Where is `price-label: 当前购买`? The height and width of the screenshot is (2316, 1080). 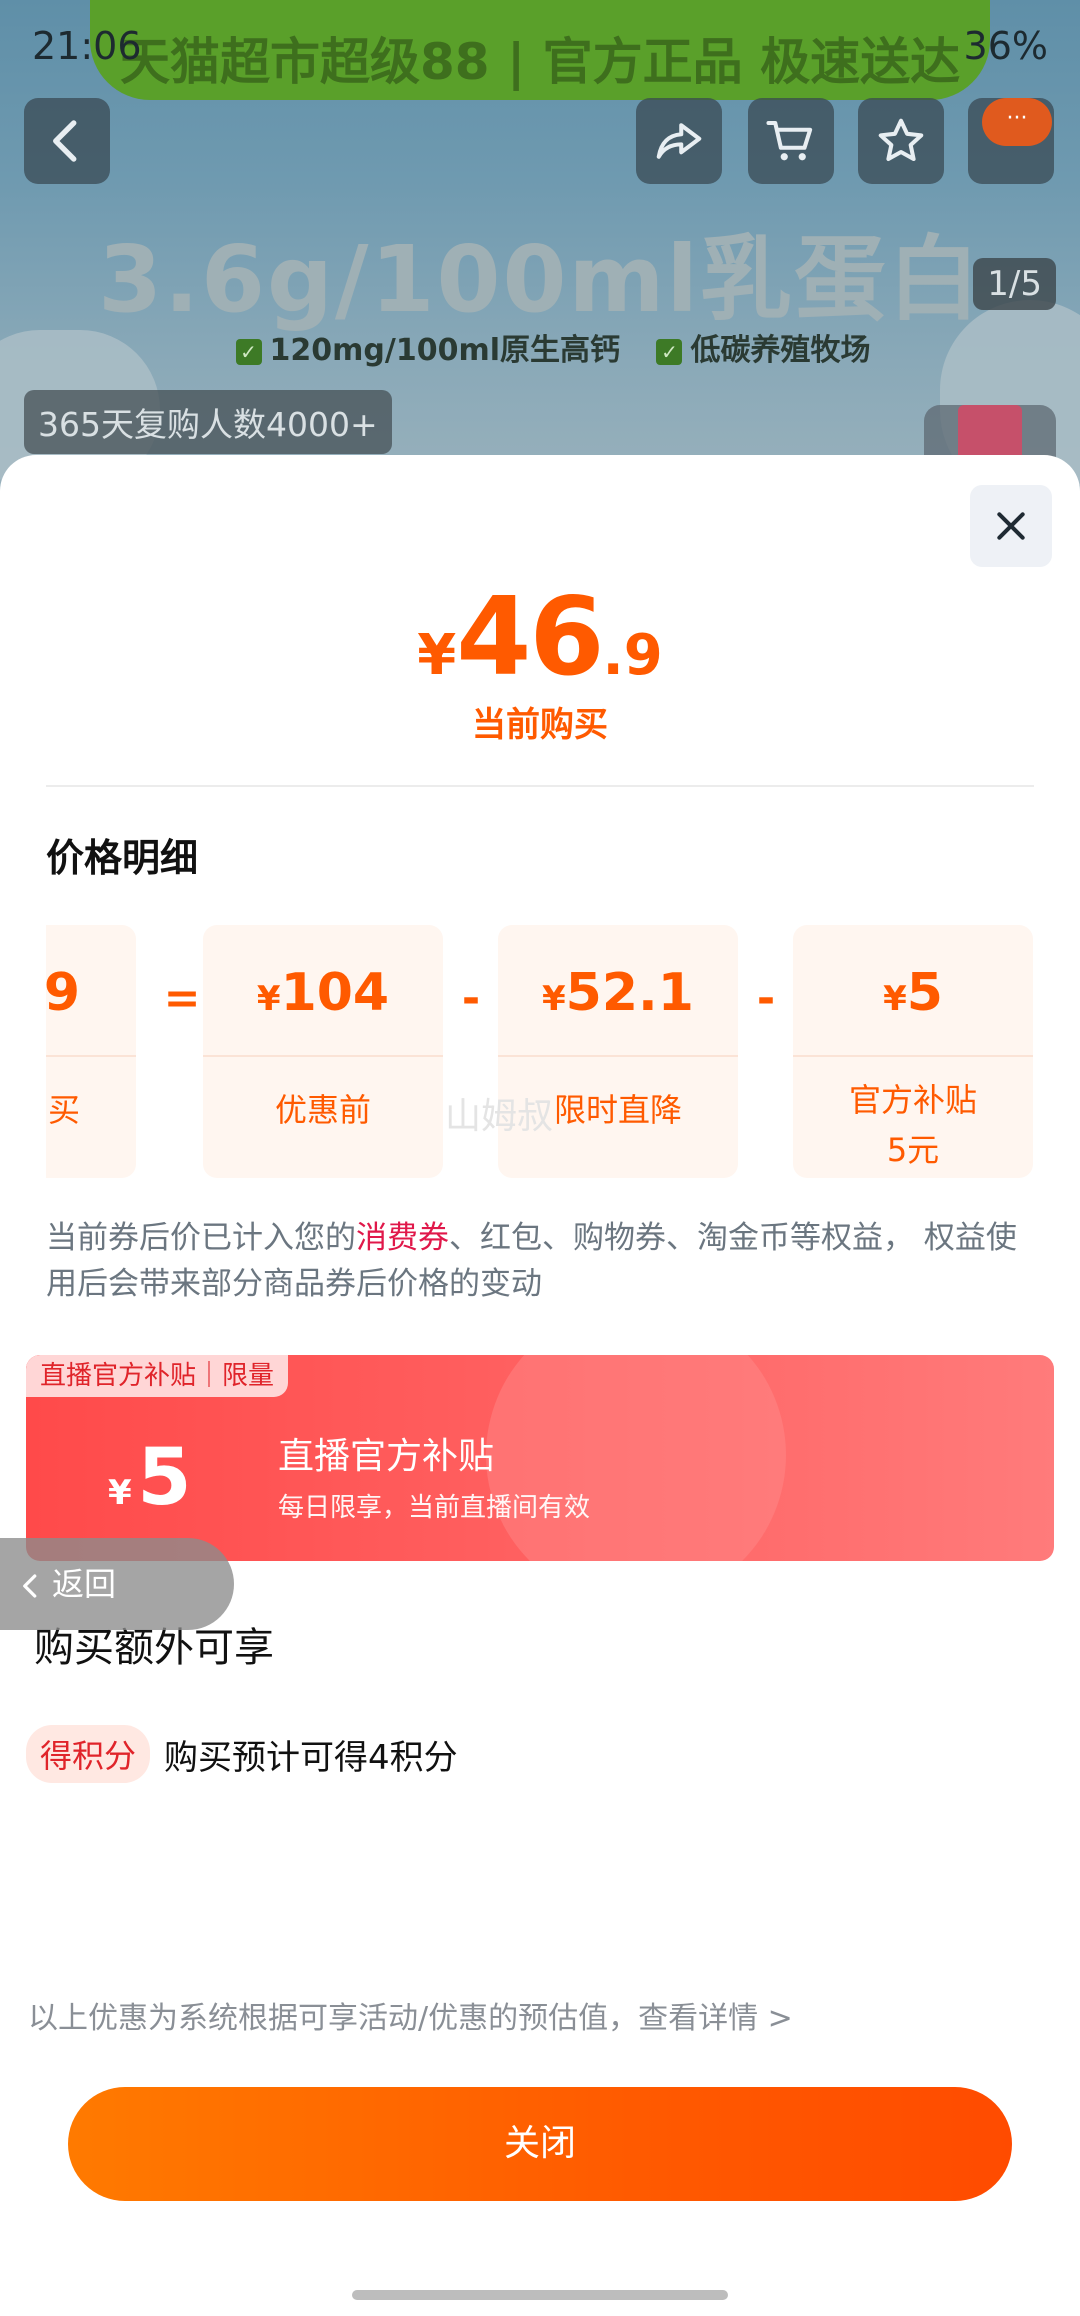 price-label: 当前购买 is located at coordinates (540, 725).